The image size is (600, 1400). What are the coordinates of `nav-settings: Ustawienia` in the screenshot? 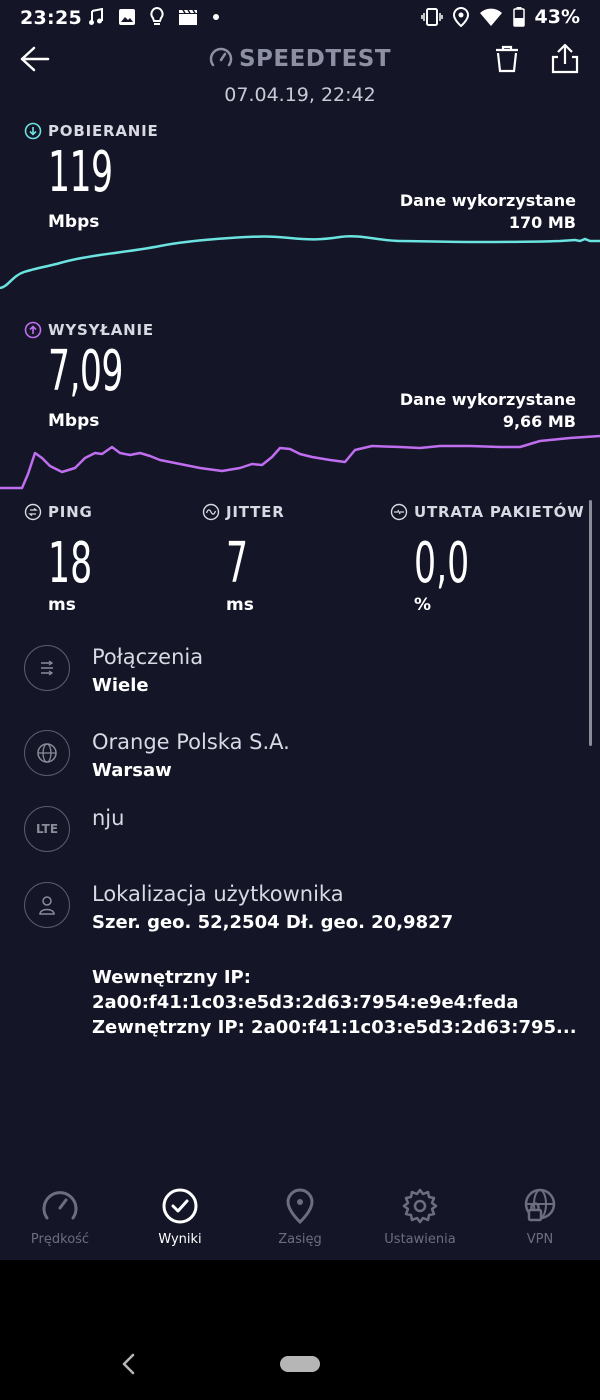 It's located at (420, 1213).